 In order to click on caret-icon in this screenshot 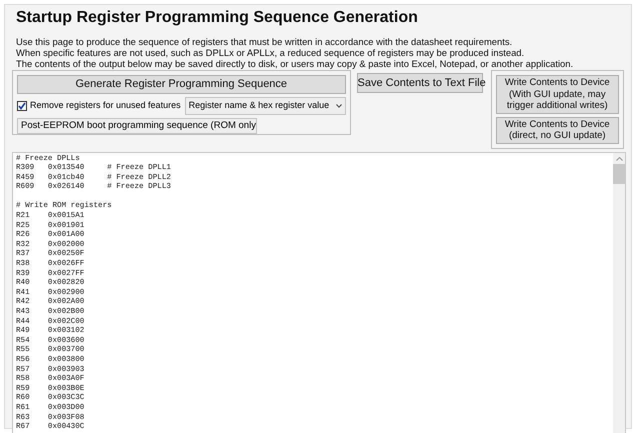, I will do `click(339, 106)`.